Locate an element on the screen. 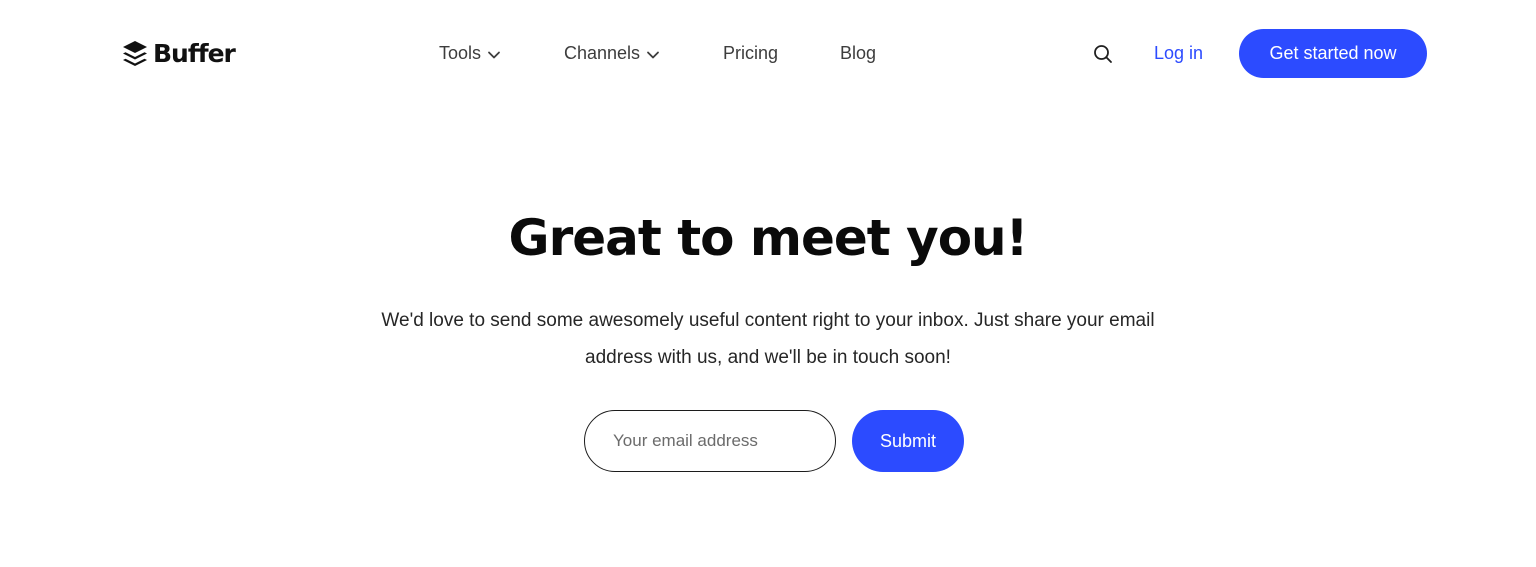  nav-item-label: Pricing is located at coordinates (751, 53).